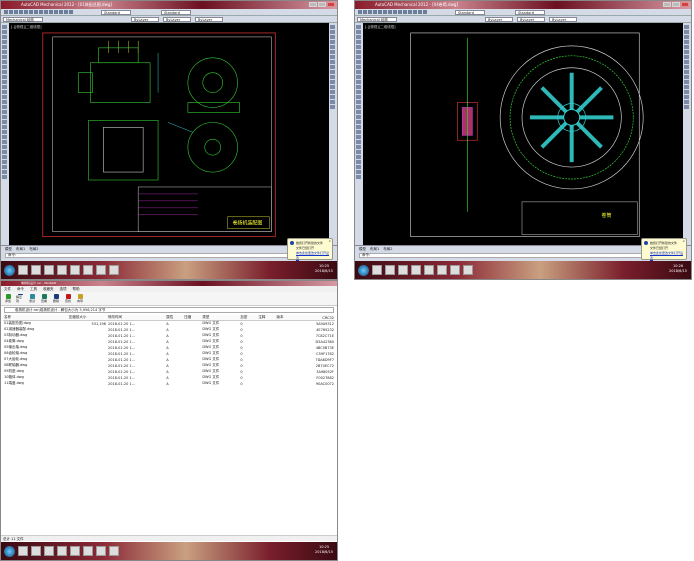  Describe the element at coordinates (324, 383) in the screenshot. I see `cell-crc: 90AC0072` at that location.